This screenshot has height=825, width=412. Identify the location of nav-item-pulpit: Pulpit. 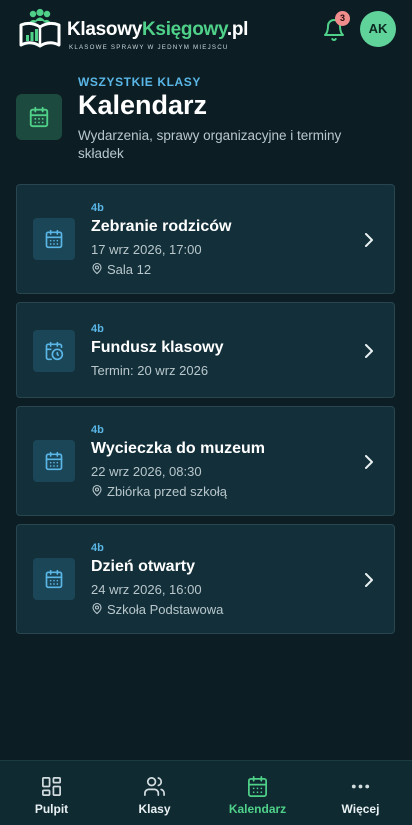
(51, 793).